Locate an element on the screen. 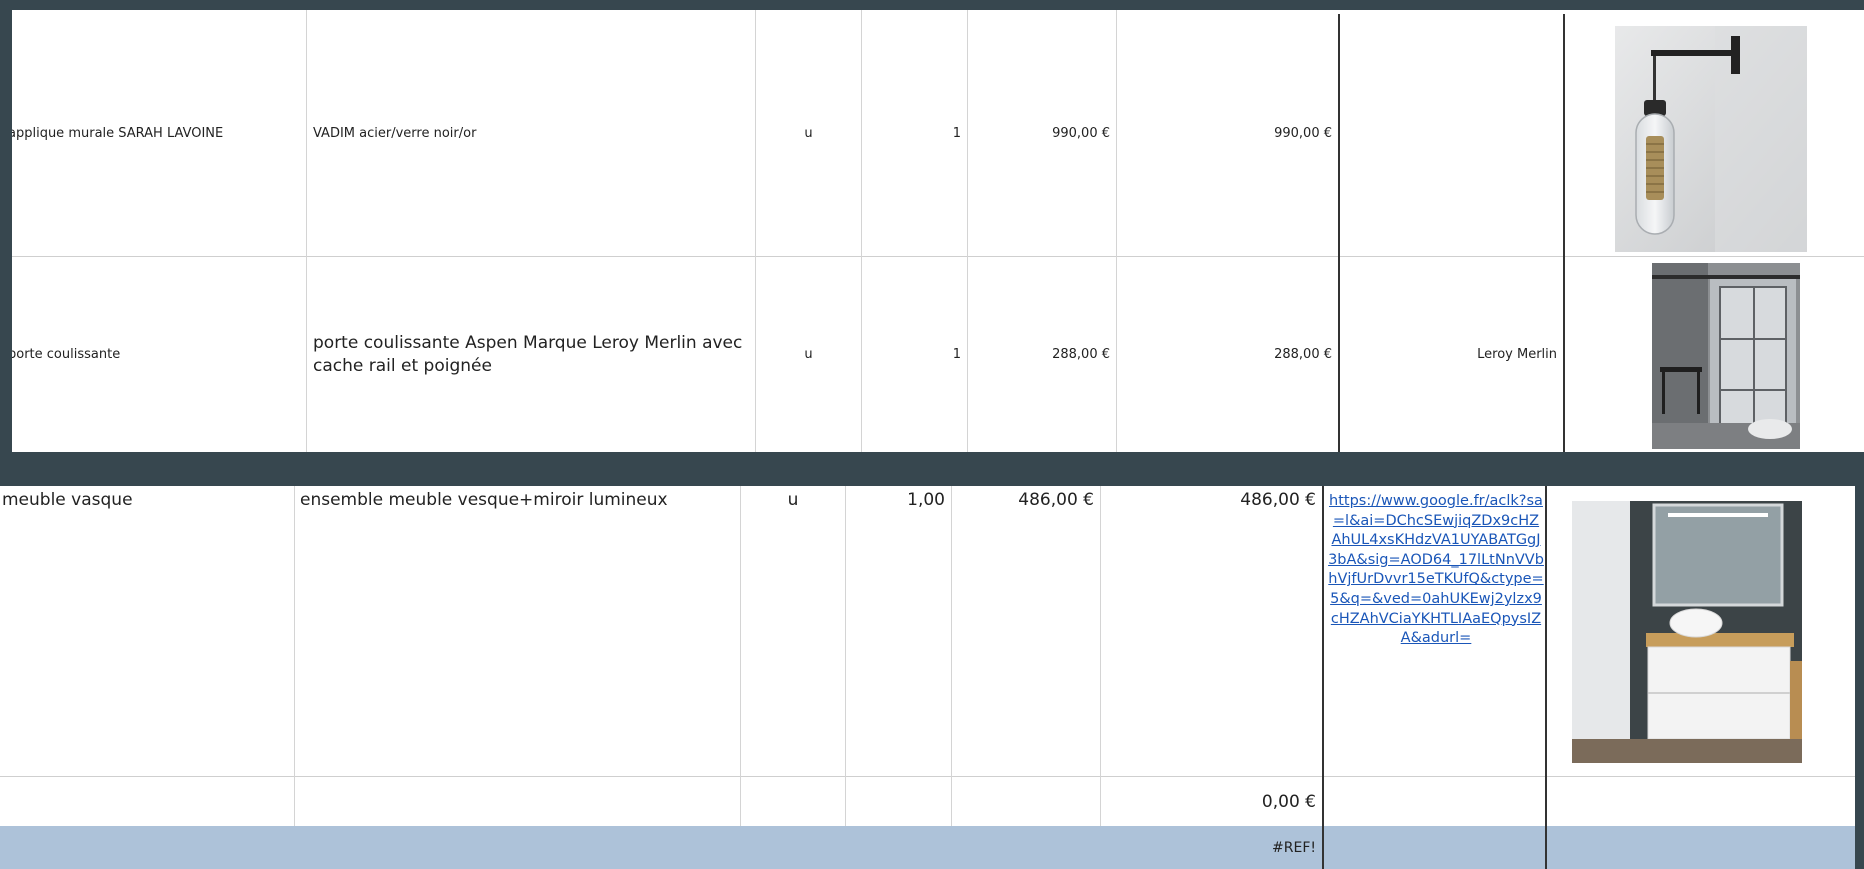  quantity-cell: 1,00 is located at coordinates (898, 500).